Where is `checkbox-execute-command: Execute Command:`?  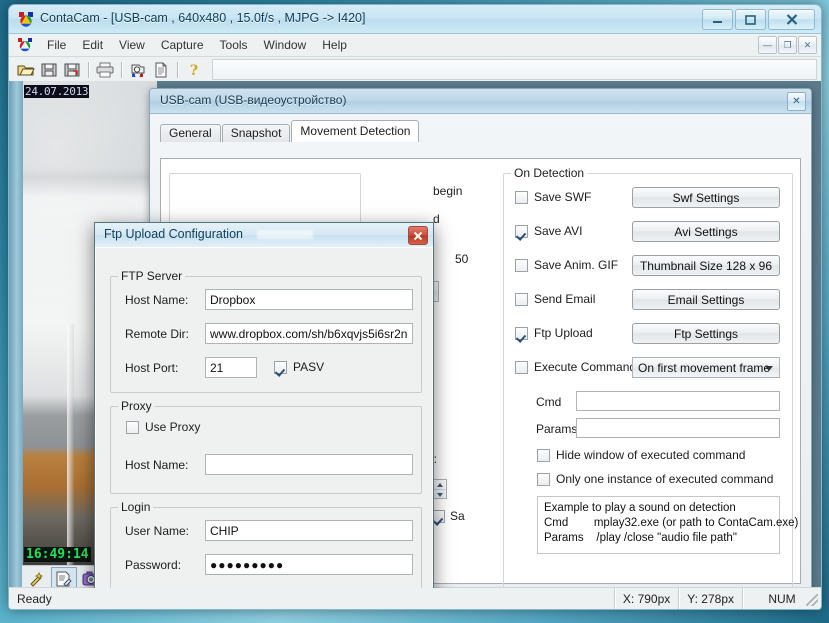 checkbox-execute-command: Execute Command: is located at coordinates (577, 367).